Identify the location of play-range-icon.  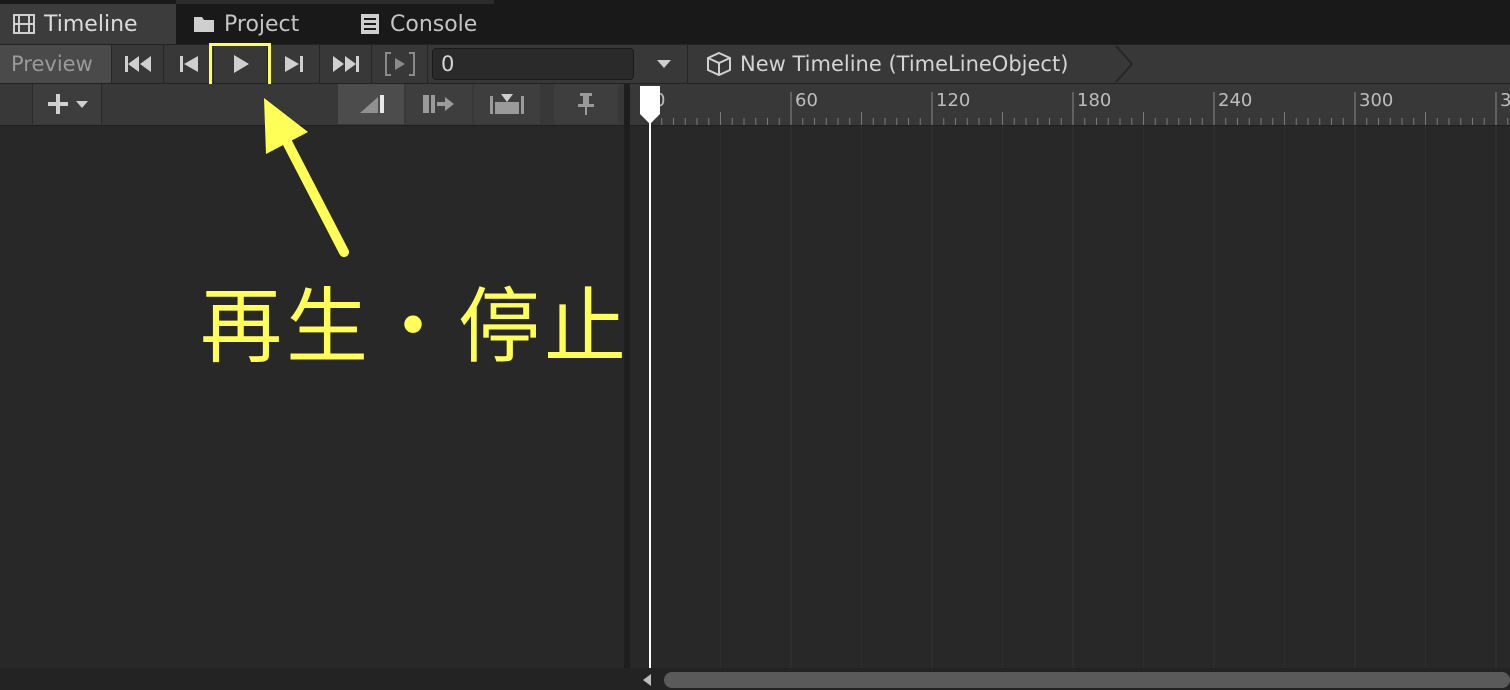
(399, 64).